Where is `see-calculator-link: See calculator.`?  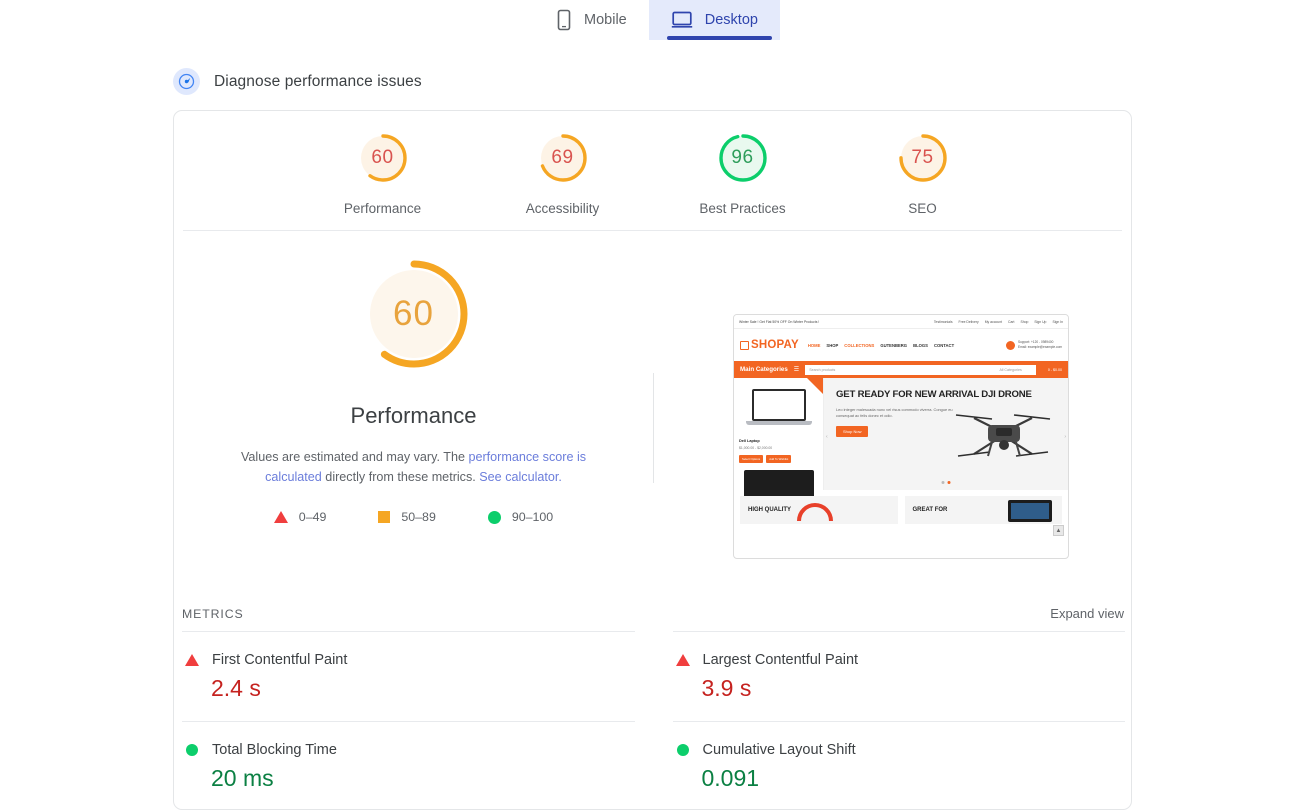 see-calculator-link: See calculator. is located at coordinates (520, 477).